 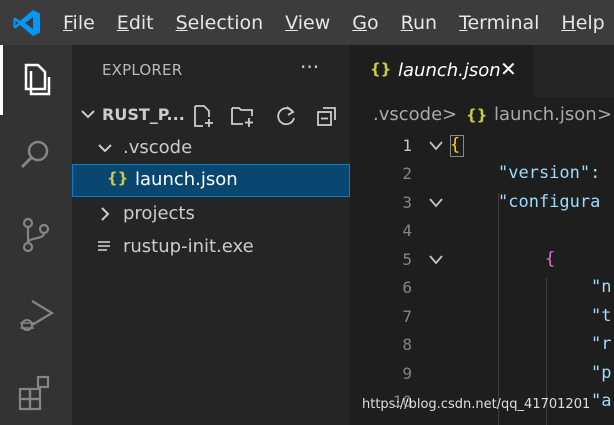 What do you see at coordinates (36, 79) in the screenshot?
I see `explorer-icon` at bounding box center [36, 79].